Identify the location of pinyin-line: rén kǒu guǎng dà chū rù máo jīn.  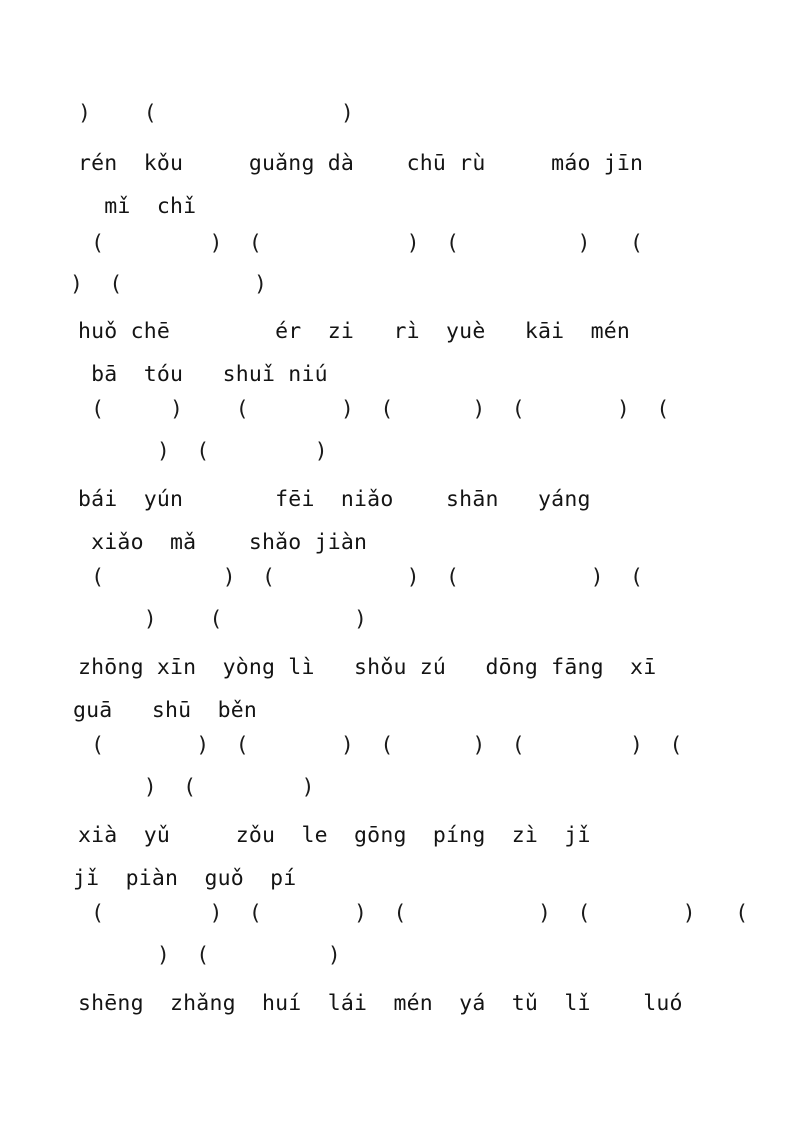
(361, 163).